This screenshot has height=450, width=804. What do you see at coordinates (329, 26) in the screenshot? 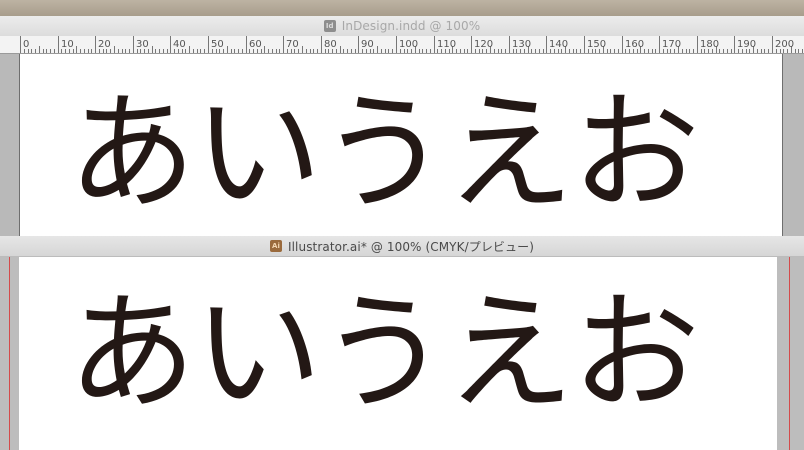
I see `indesign-file-icon: Id` at bounding box center [329, 26].